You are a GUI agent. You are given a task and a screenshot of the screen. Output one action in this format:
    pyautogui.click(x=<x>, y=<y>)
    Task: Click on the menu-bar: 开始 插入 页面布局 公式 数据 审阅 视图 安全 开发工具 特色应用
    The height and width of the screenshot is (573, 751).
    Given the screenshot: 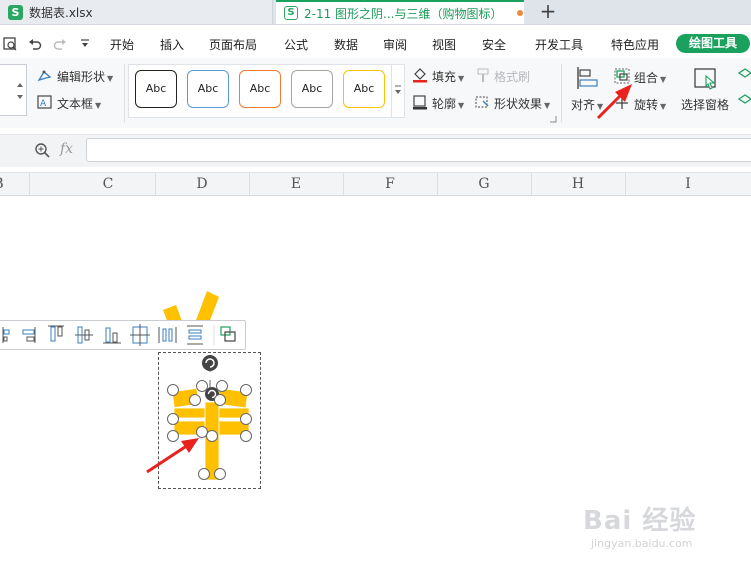 What is the action you would take?
    pyautogui.click(x=375, y=44)
    